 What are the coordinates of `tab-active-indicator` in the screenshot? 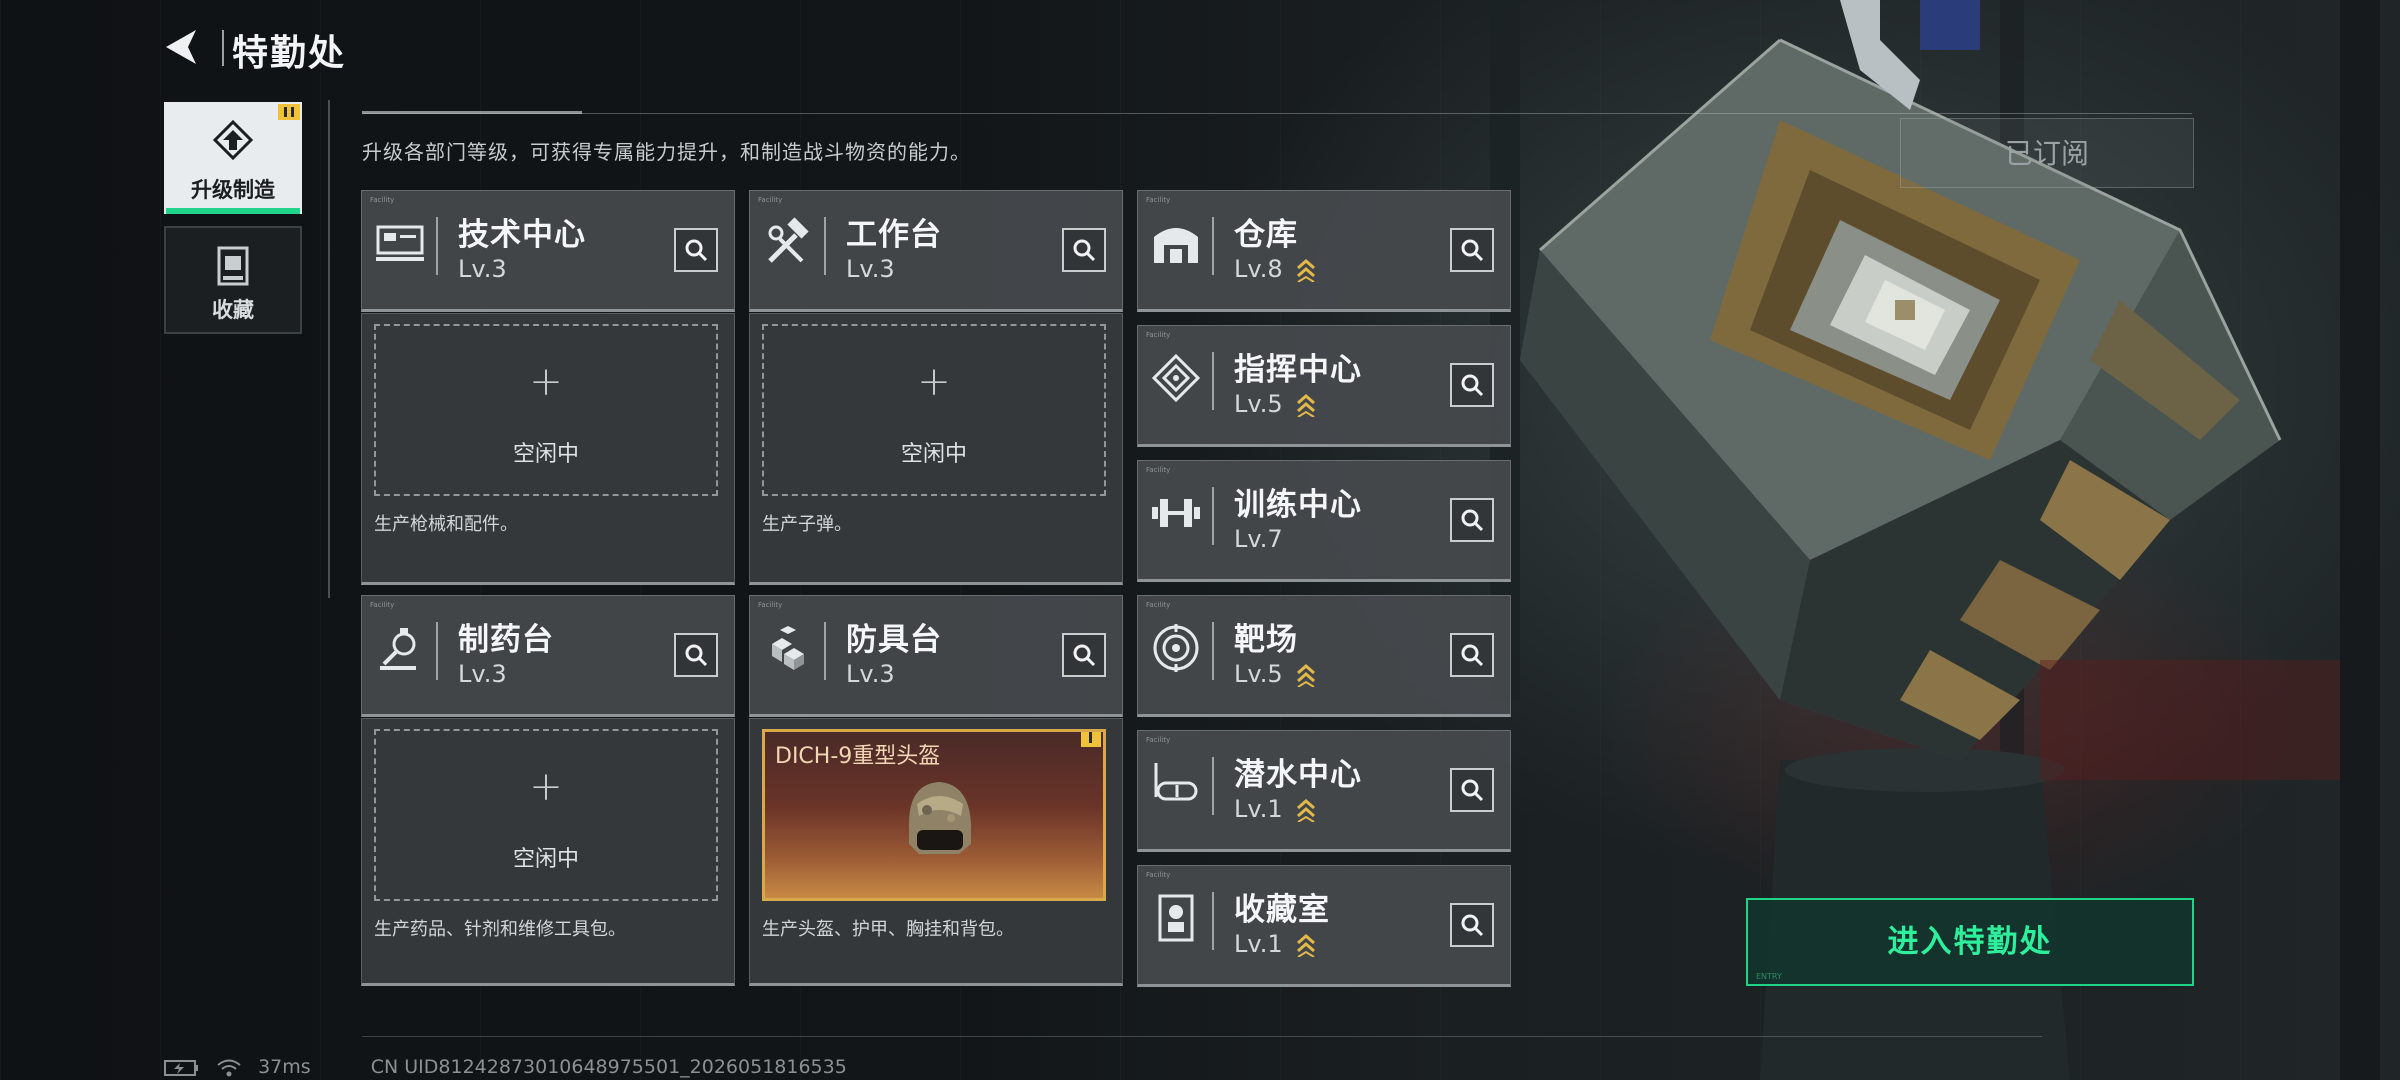 It's located at (233, 211).